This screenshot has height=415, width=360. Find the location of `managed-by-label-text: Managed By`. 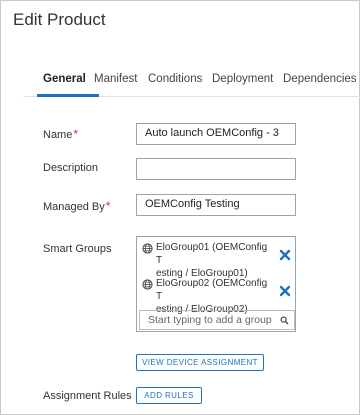

managed-by-label-text: Managed By is located at coordinates (74, 207).